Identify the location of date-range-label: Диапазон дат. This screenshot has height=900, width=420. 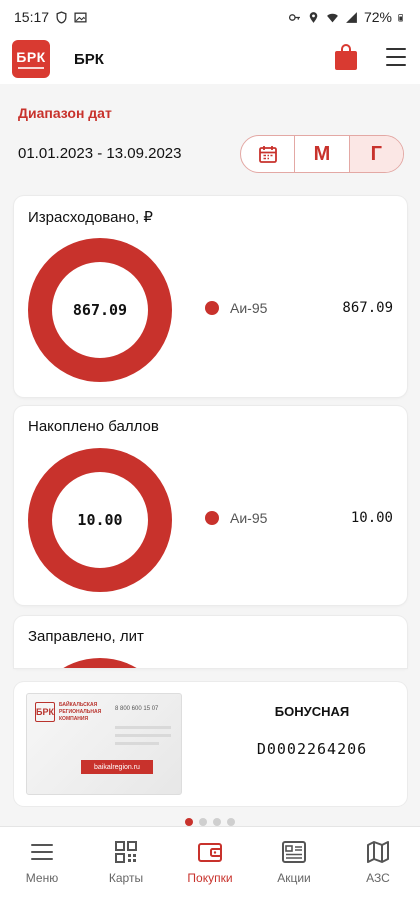
(65, 113).